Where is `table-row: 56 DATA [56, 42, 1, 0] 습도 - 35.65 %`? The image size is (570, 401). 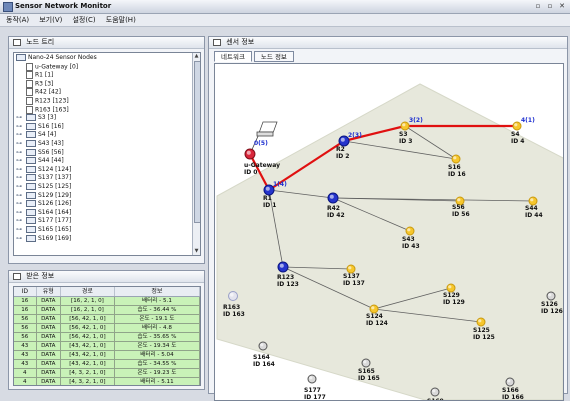
table-row: 56 DATA [56, 42, 1, 0] 습도 - 35.65 % is located at coordinates (107, 337).